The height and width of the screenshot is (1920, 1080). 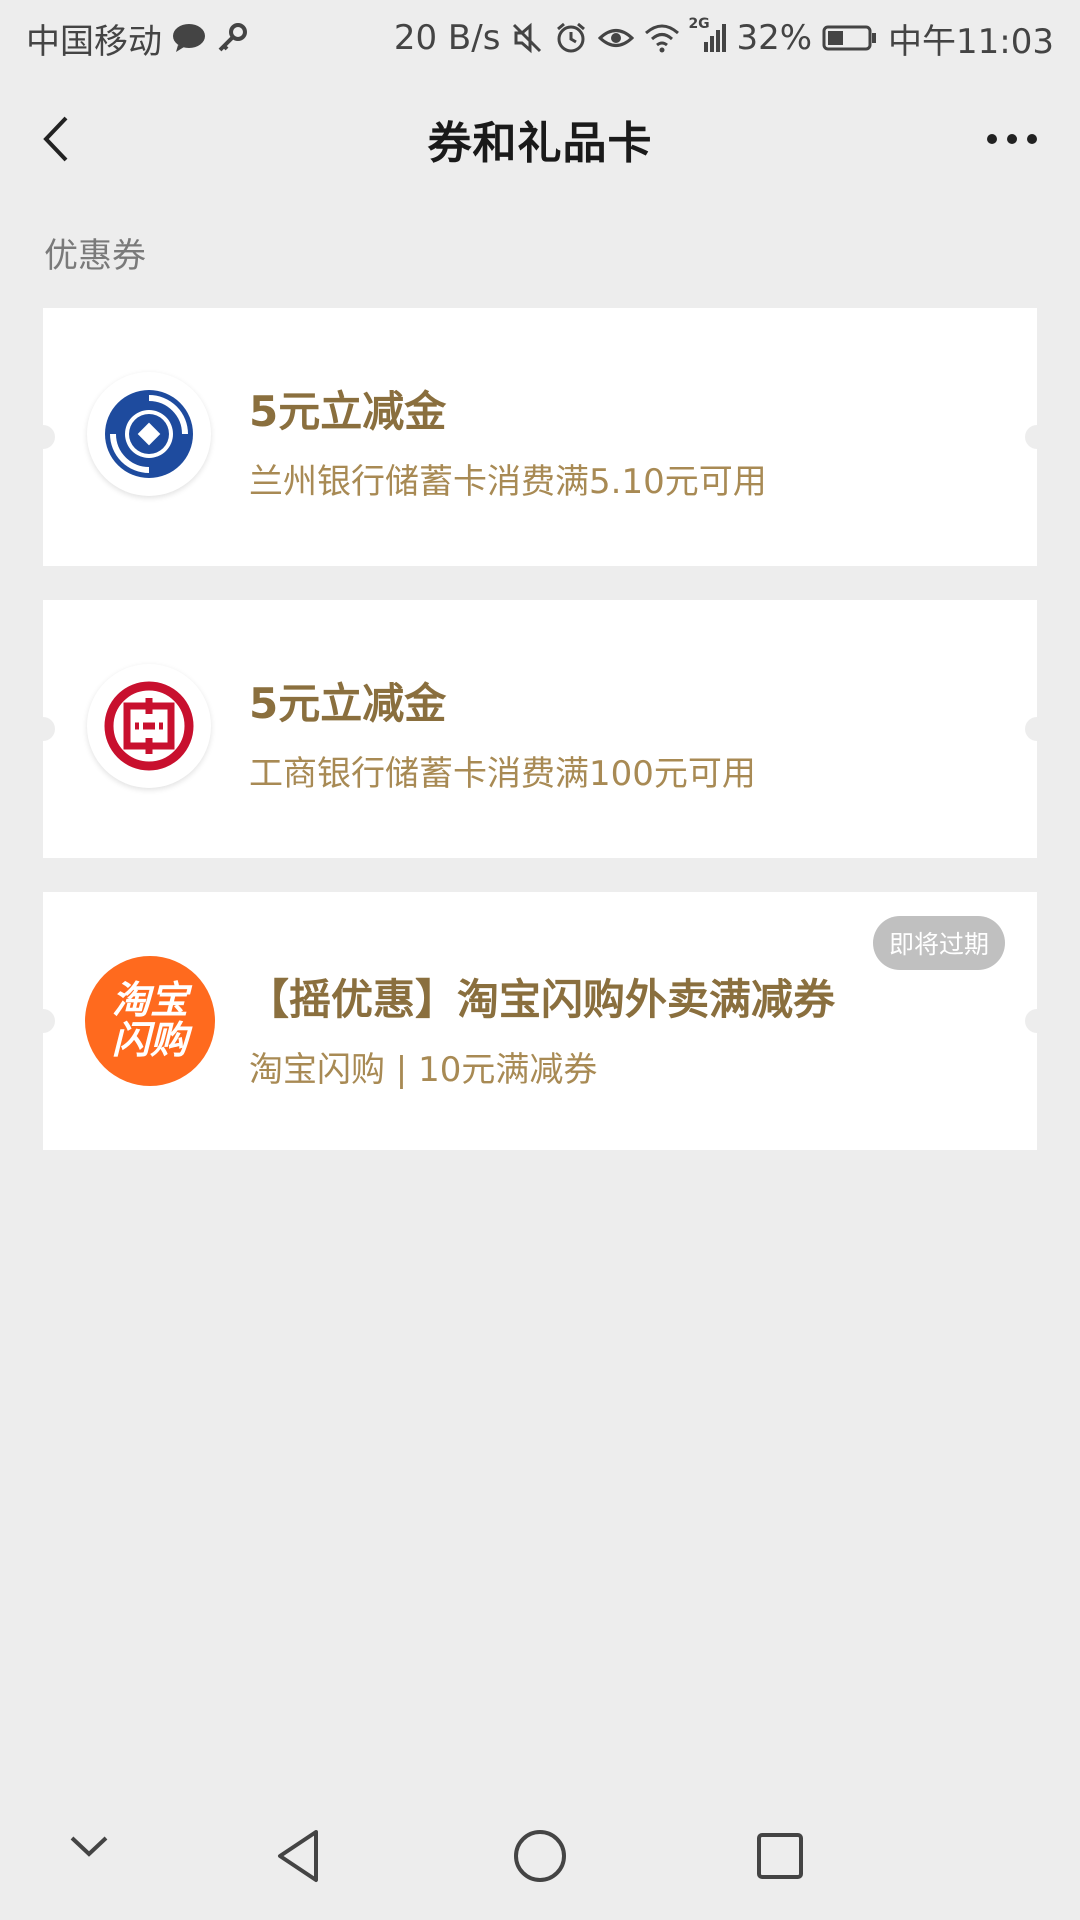 I want to click on chat-bubble-icon, so click(x=189, y=38).